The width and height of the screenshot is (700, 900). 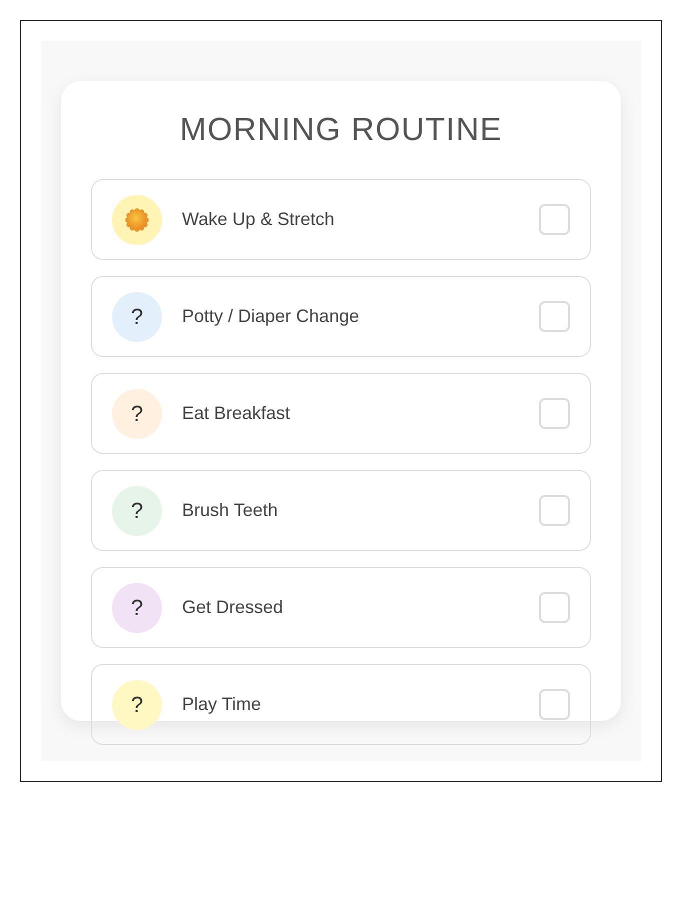 What do you see at coordinates (271, 316) in the screenshot?
I see `task-label: Potty / Diaper Change` at bounding box center [271, 316].